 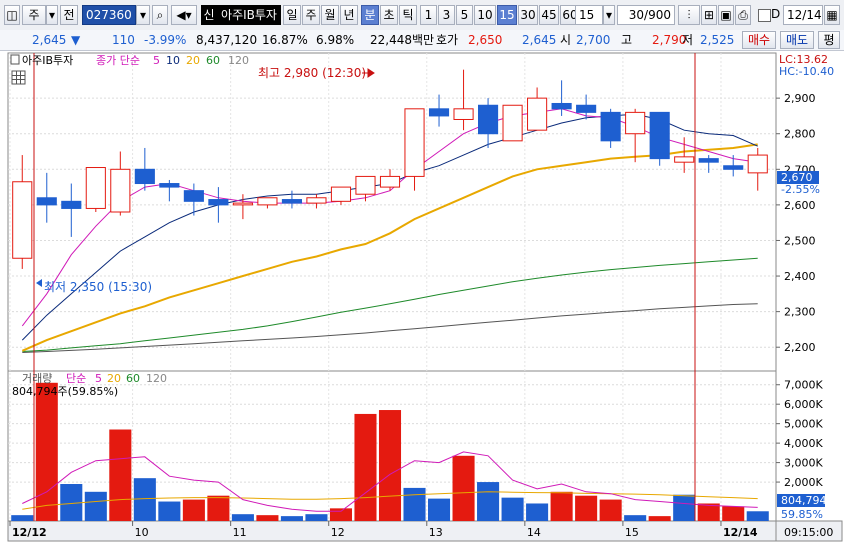 I want to click on interval-custom-input: 15, so click(x=589, y=15).